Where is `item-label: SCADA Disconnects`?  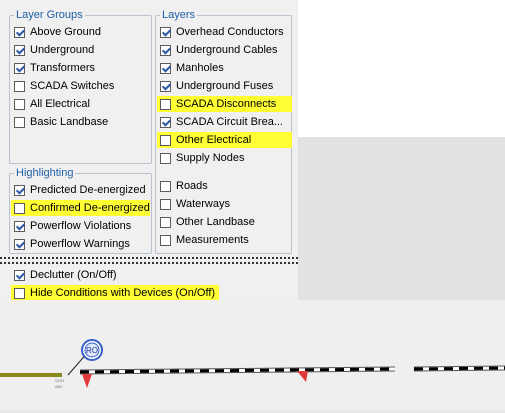
item-label: SCADA Disconnects is located at coordinates (226, 104).